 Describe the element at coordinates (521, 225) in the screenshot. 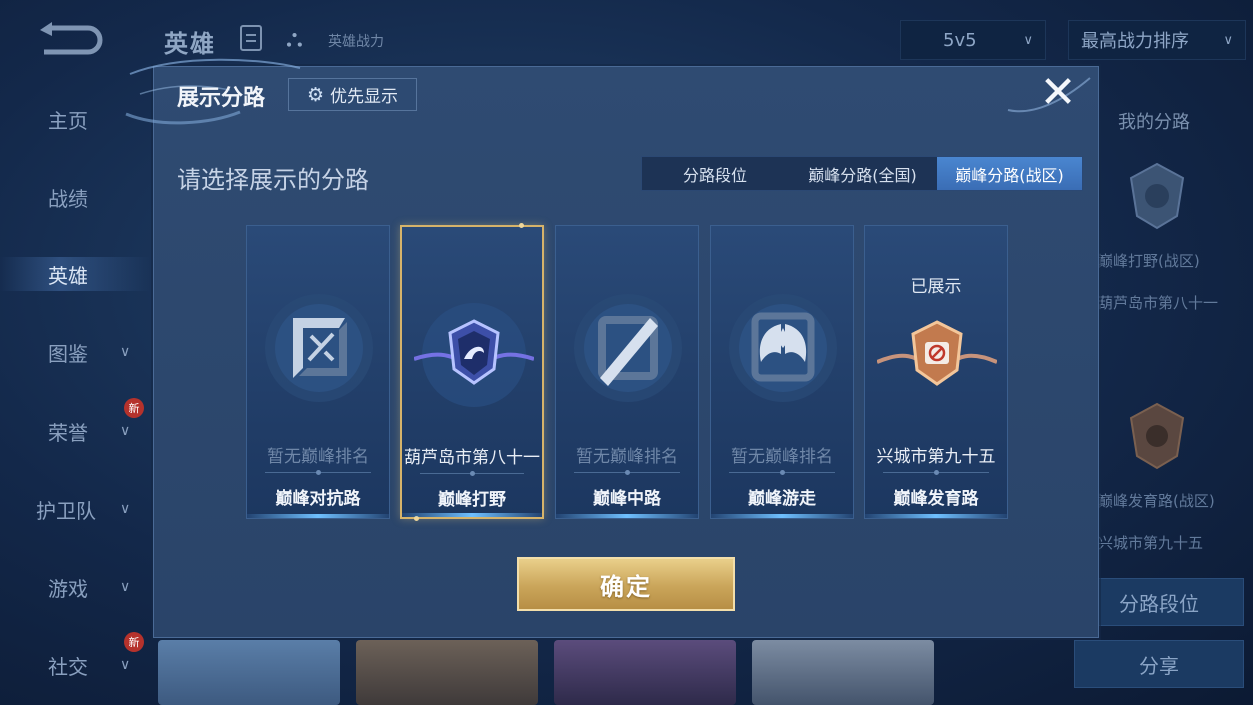

I see `corner-sparkle` at that location.